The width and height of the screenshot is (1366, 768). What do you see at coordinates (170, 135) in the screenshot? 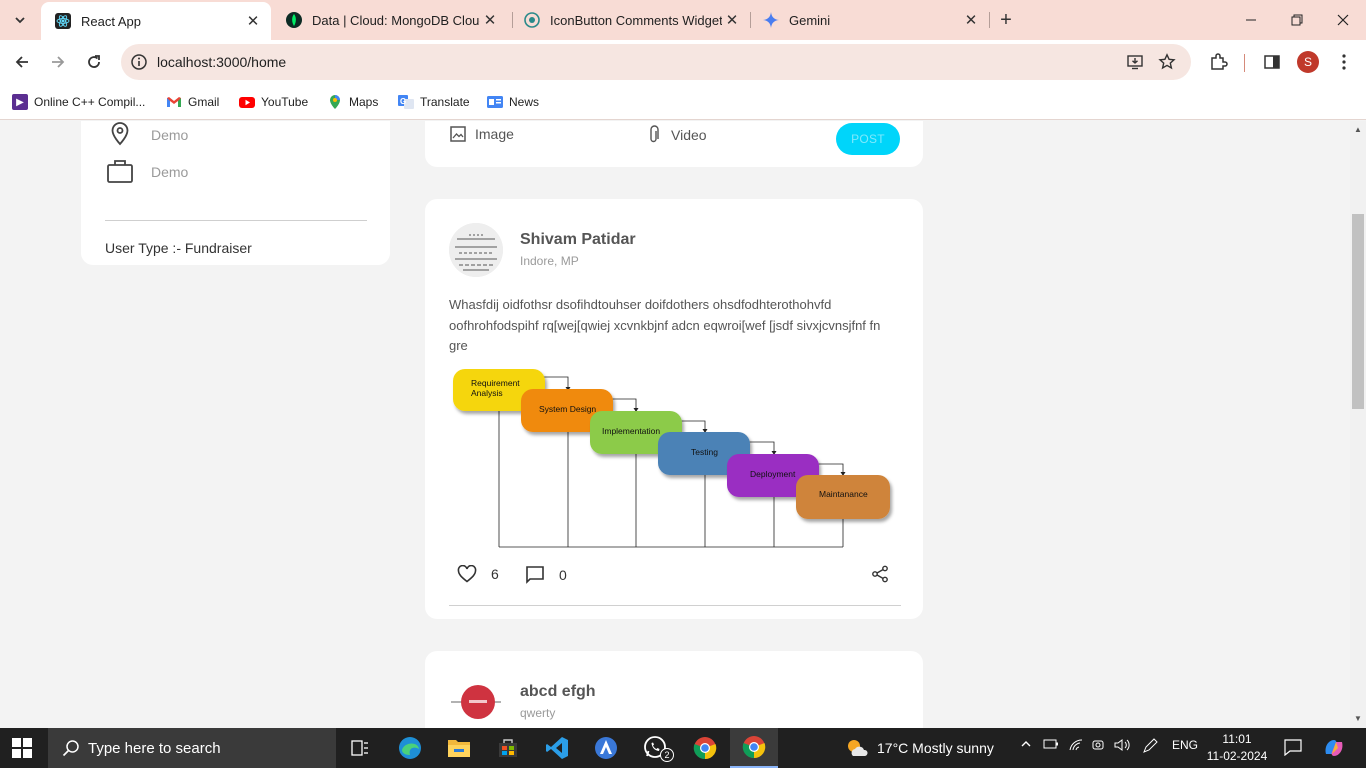
I see `location-text: Demo` at bounding box center [170, 135].